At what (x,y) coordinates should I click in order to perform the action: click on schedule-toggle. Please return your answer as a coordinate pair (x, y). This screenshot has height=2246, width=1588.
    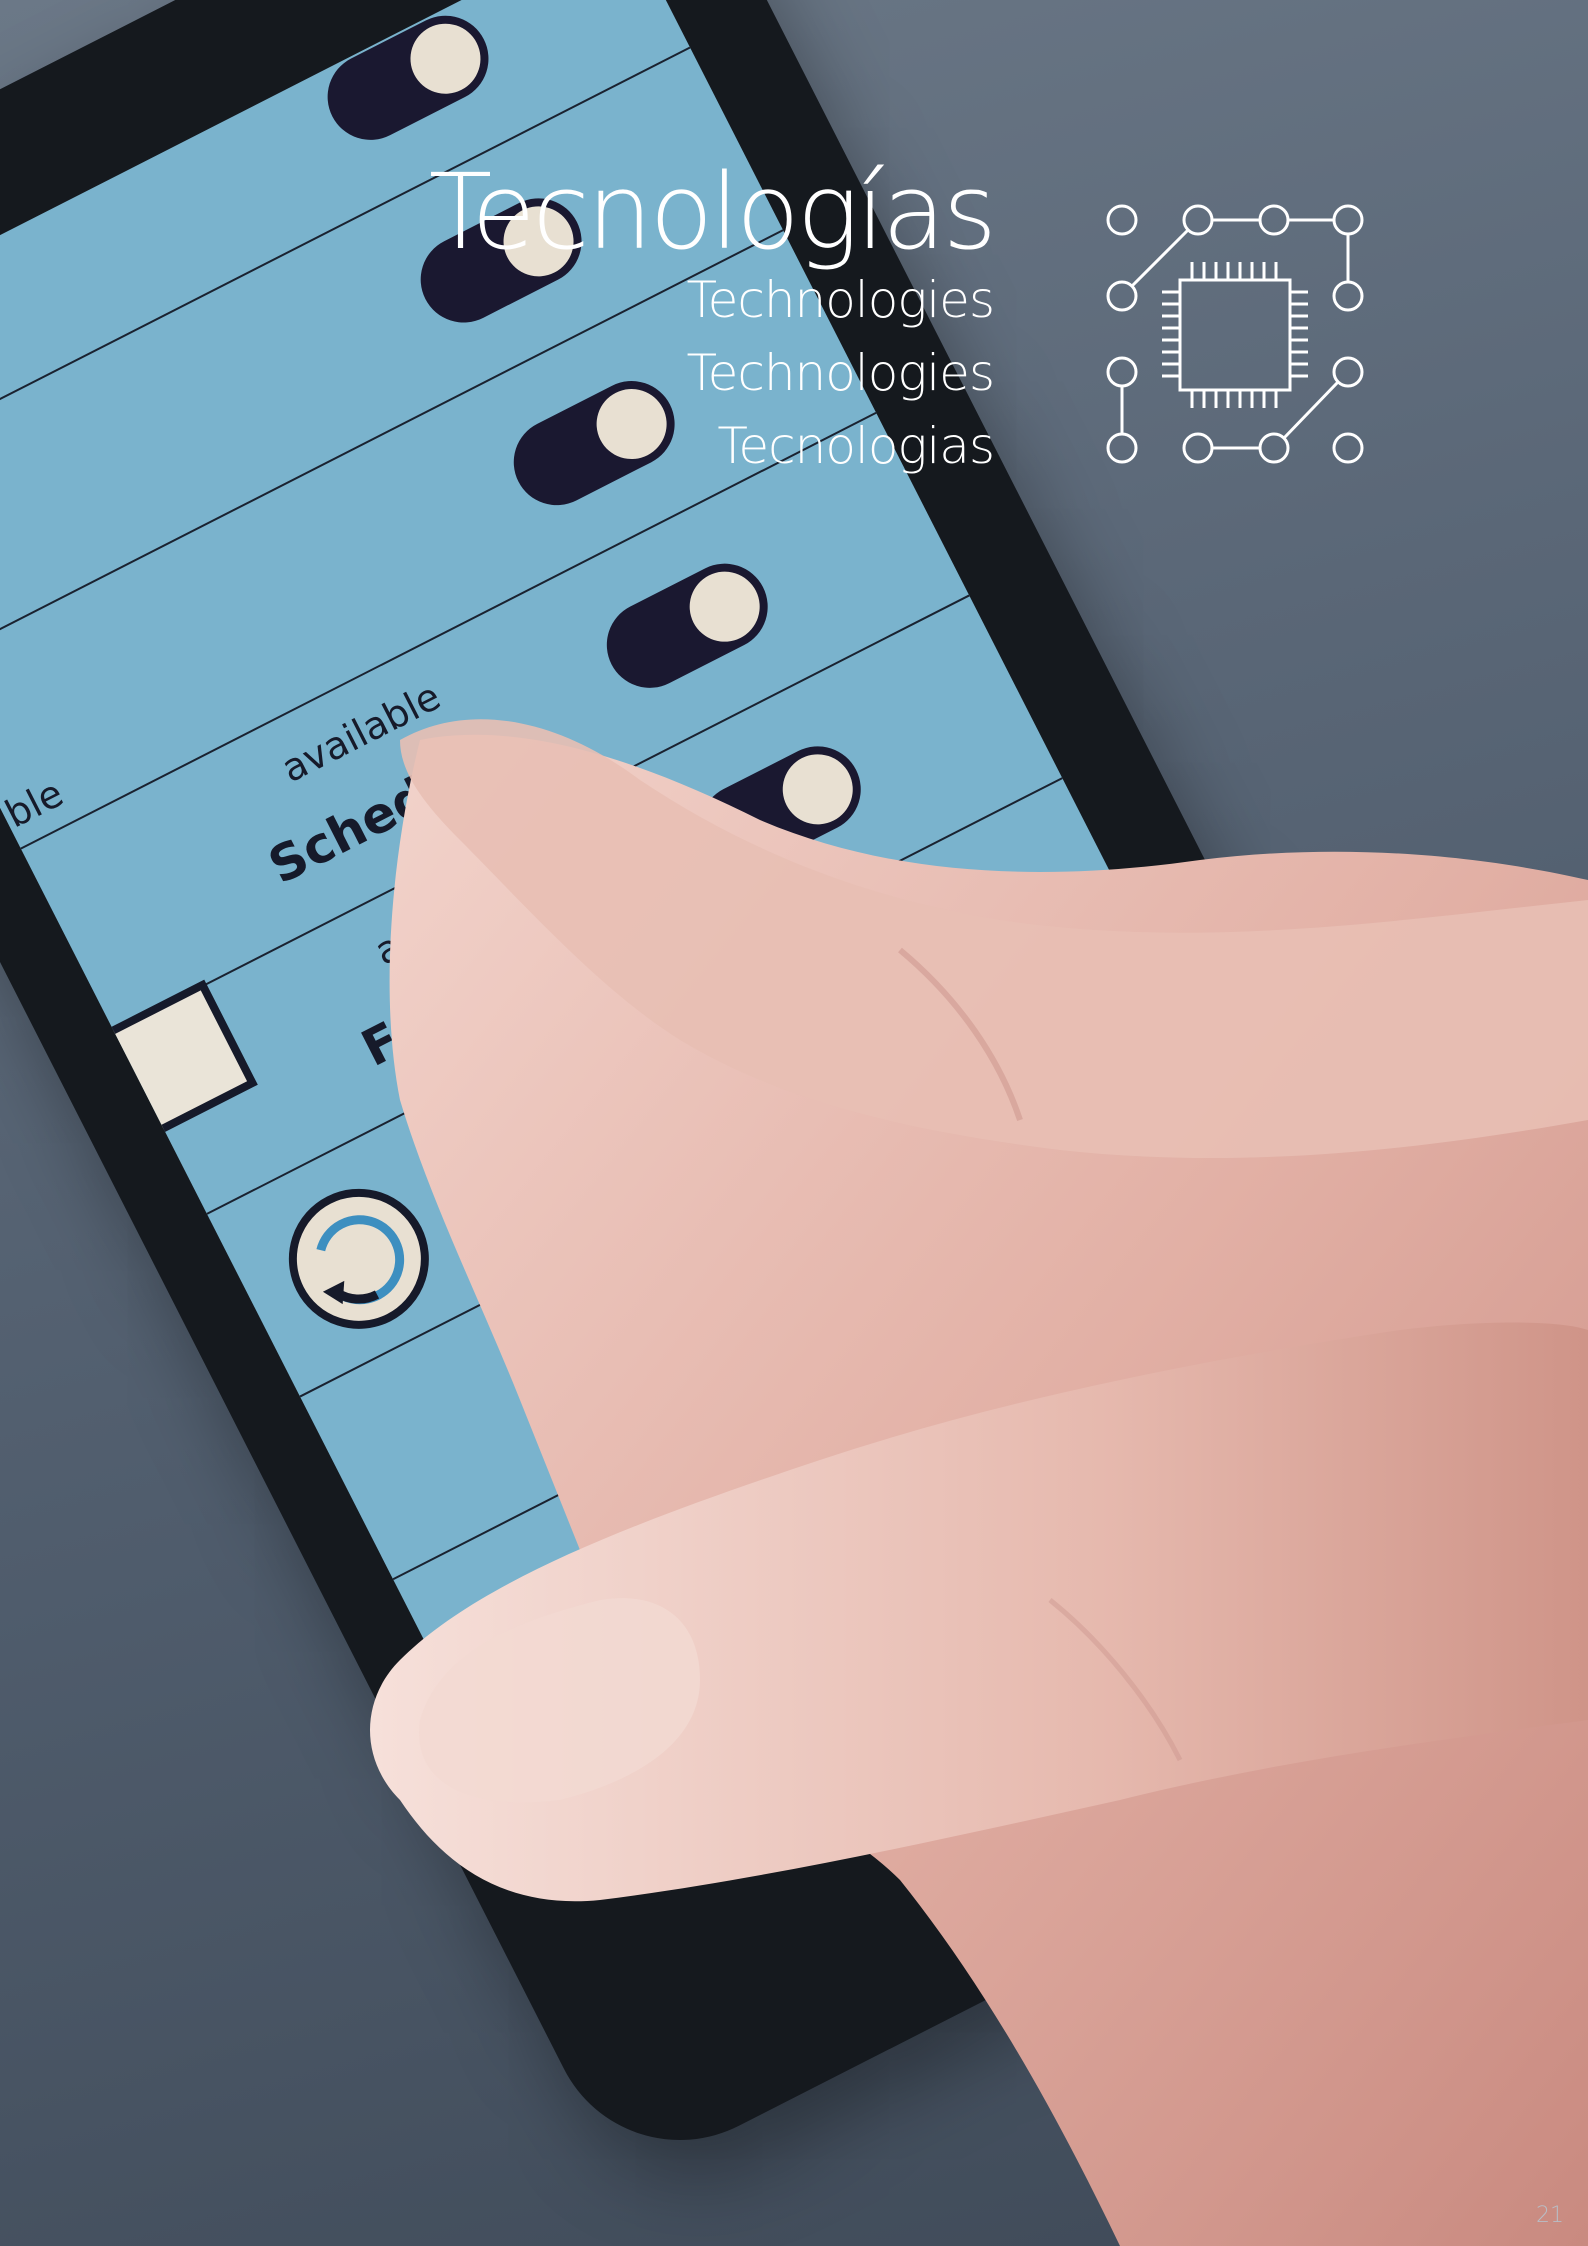
    Looking at the image, I should click on (687, 625).